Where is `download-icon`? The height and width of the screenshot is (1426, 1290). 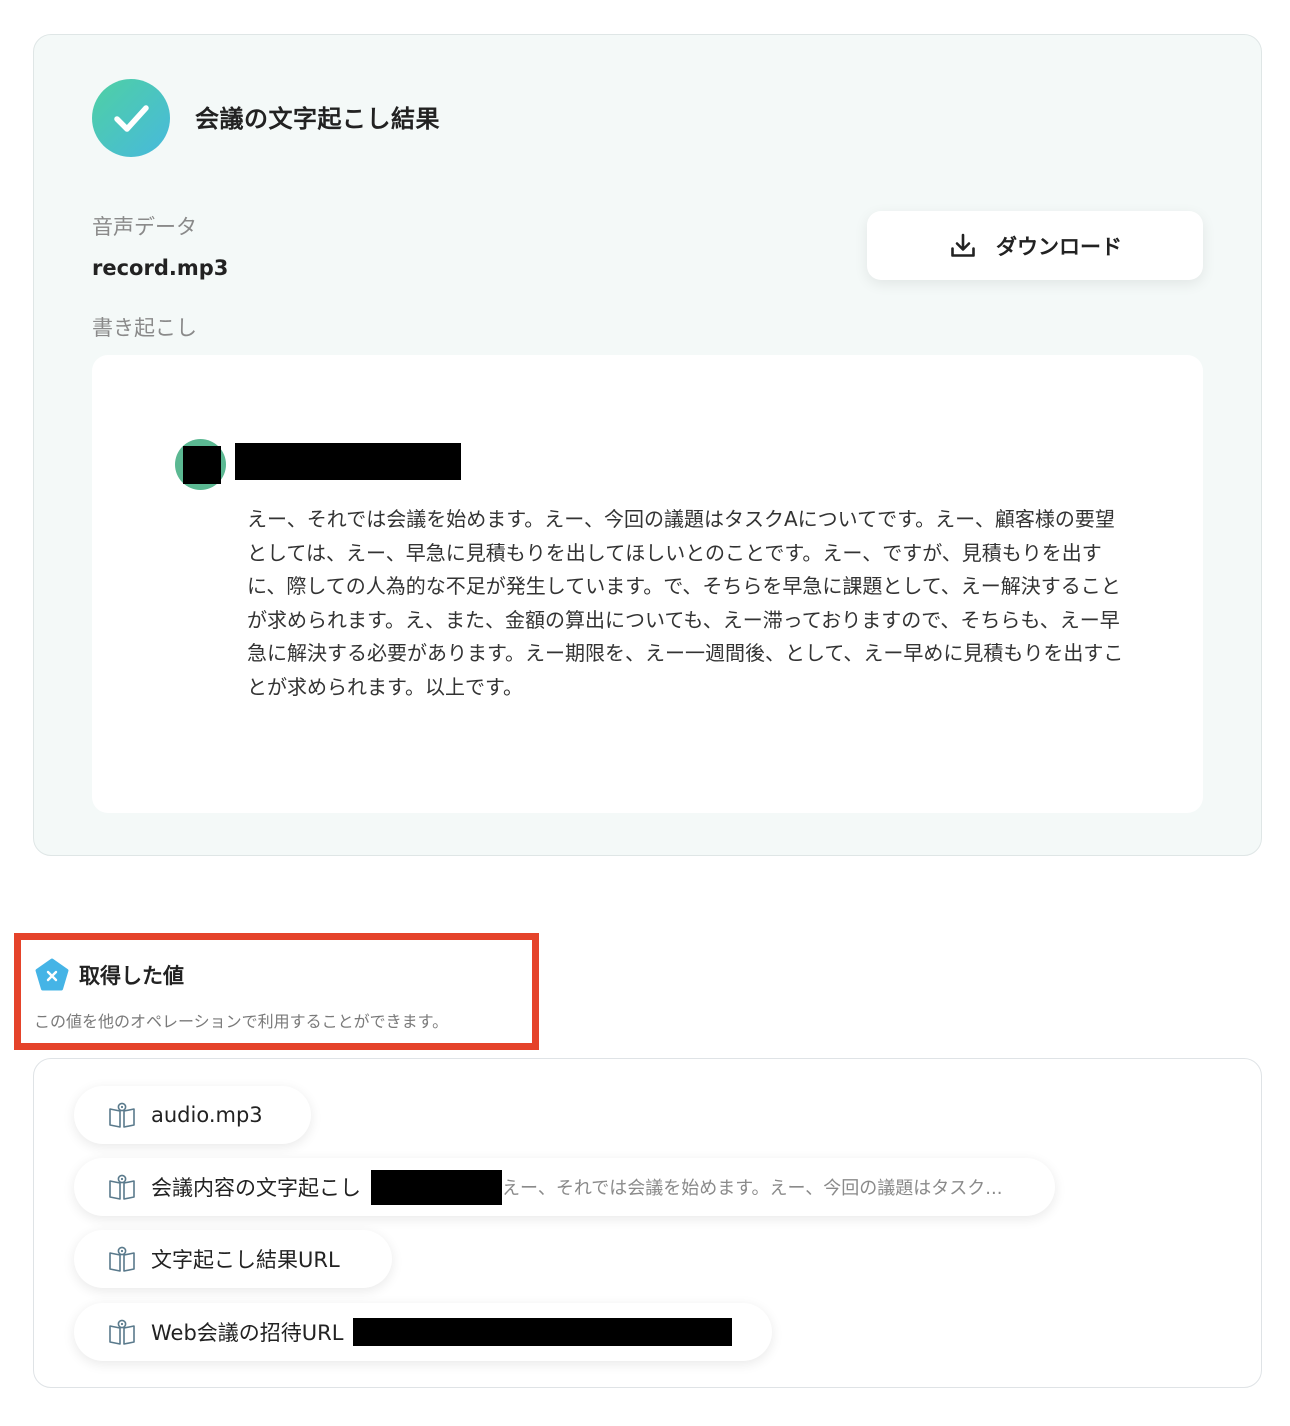 download-icon is located at coordinates (963, 246).